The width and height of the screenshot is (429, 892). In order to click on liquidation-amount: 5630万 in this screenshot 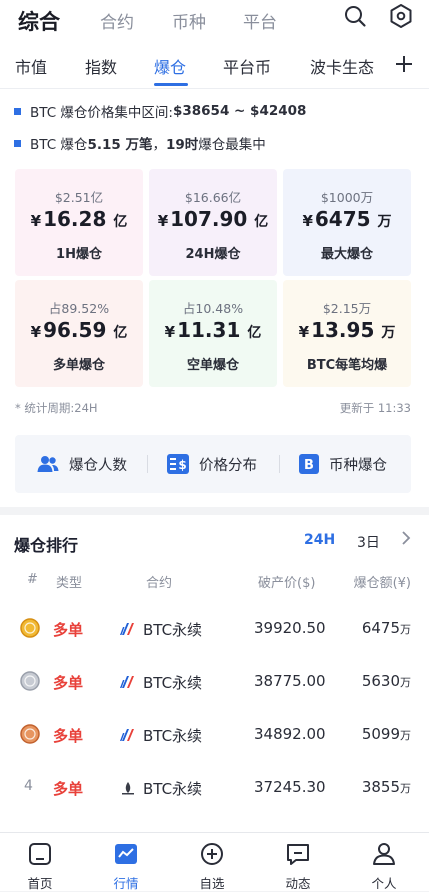, I will do `click(386, 681)`.